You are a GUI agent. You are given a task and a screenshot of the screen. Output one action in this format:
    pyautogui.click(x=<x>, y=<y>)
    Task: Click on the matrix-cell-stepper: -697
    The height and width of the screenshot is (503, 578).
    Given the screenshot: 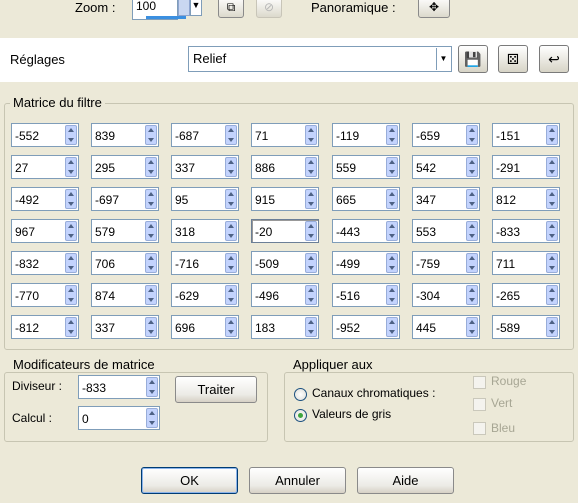 What is the action you would take?
    pyautogui.click(x=125, y=199)
    